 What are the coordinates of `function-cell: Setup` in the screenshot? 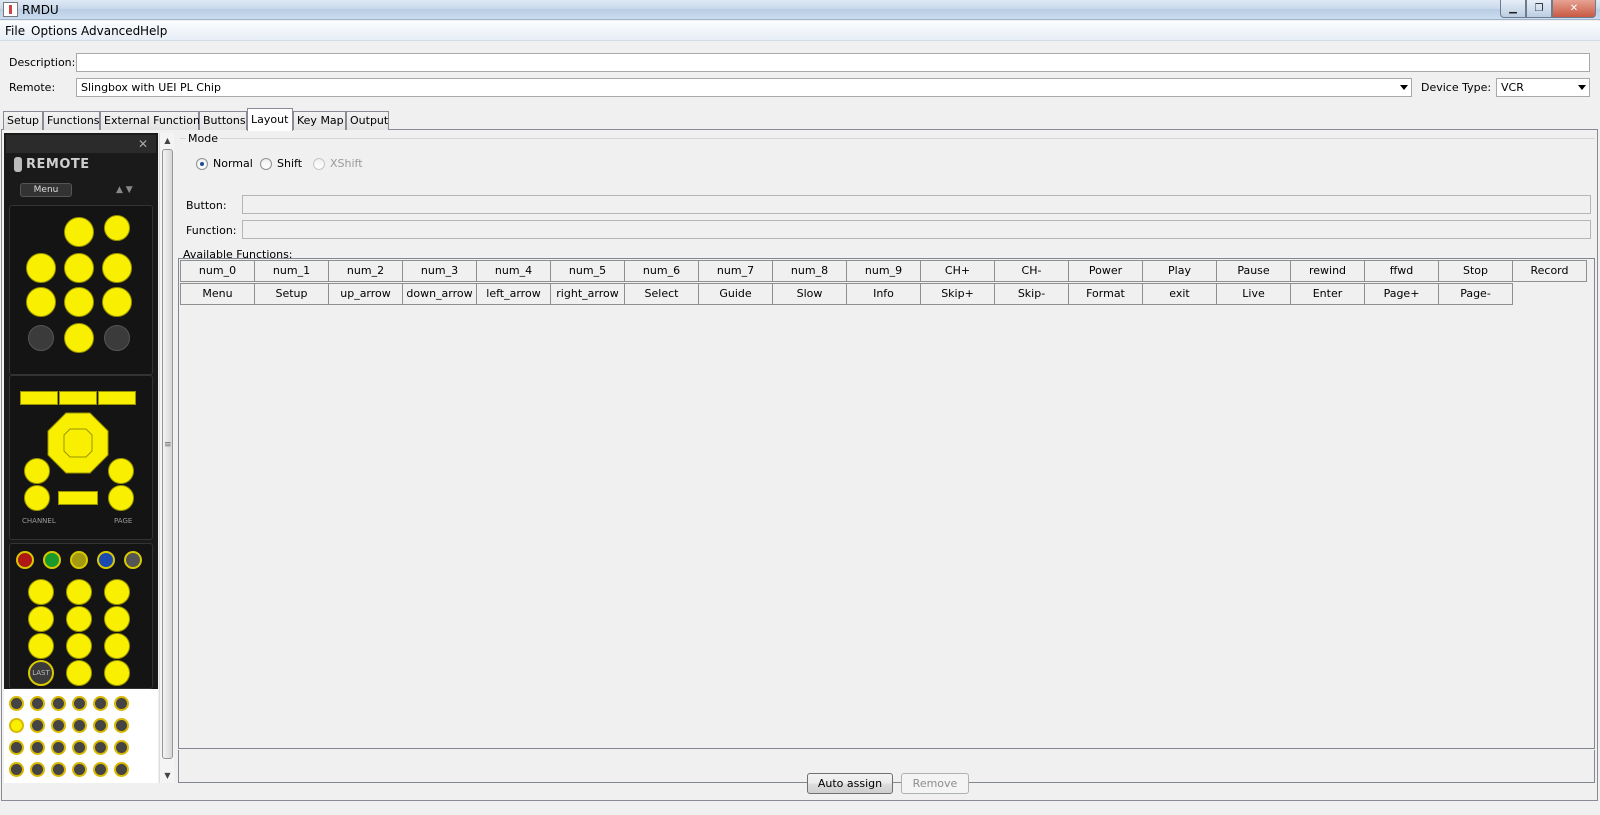 It's located at (291, 294).